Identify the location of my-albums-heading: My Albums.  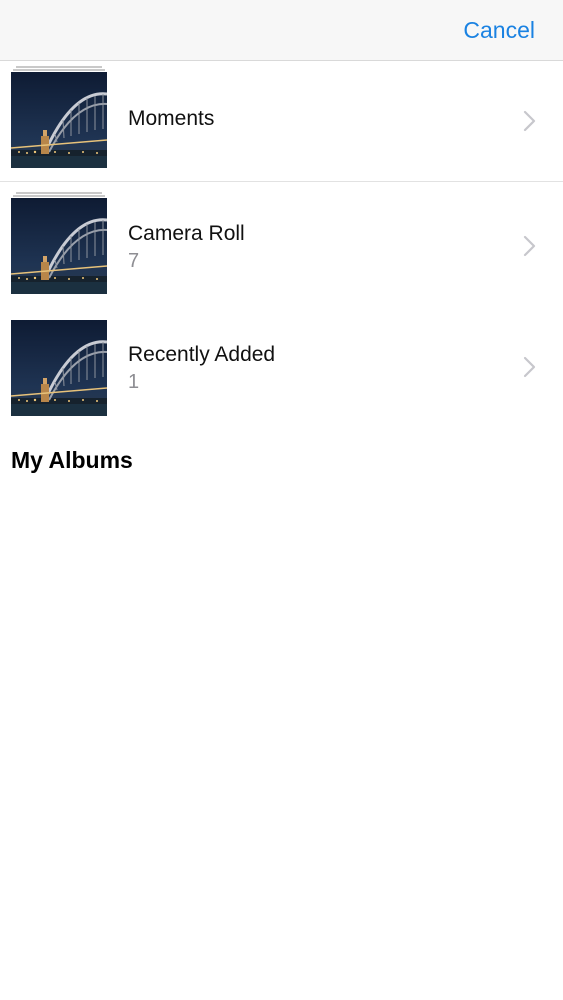
(72, 460).